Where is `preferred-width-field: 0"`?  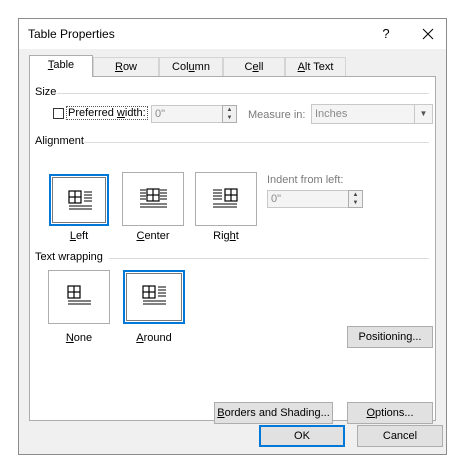 preferred-width-field: 0" is located at coordinates (187, 114).